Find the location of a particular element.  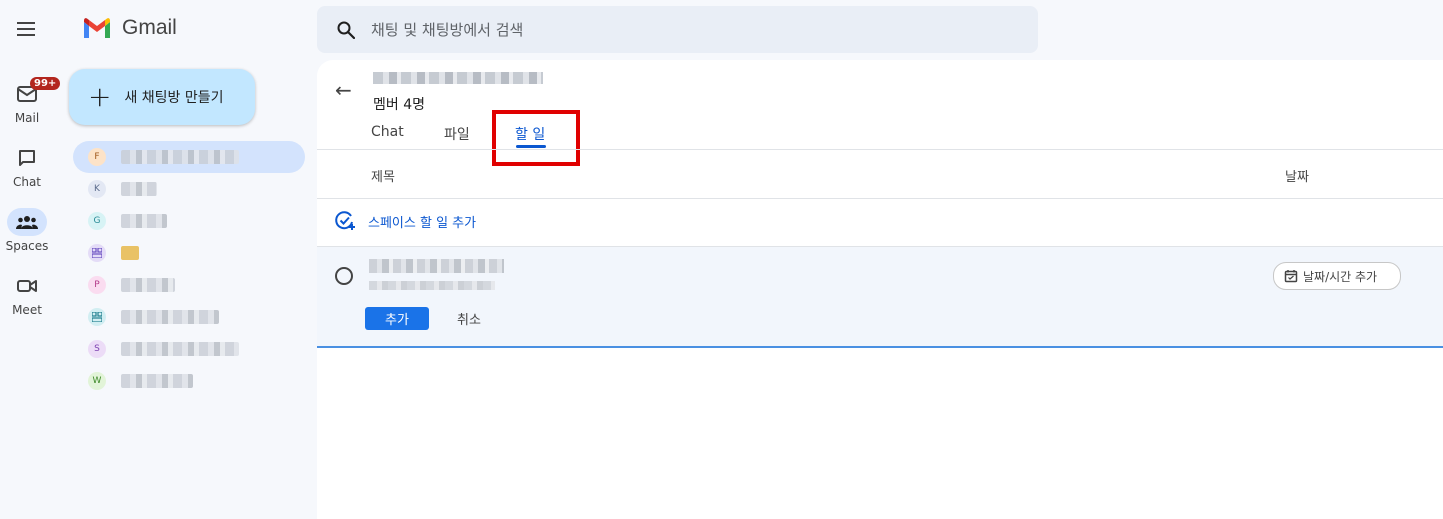

space-item: K is located at coordinates (189, 189).